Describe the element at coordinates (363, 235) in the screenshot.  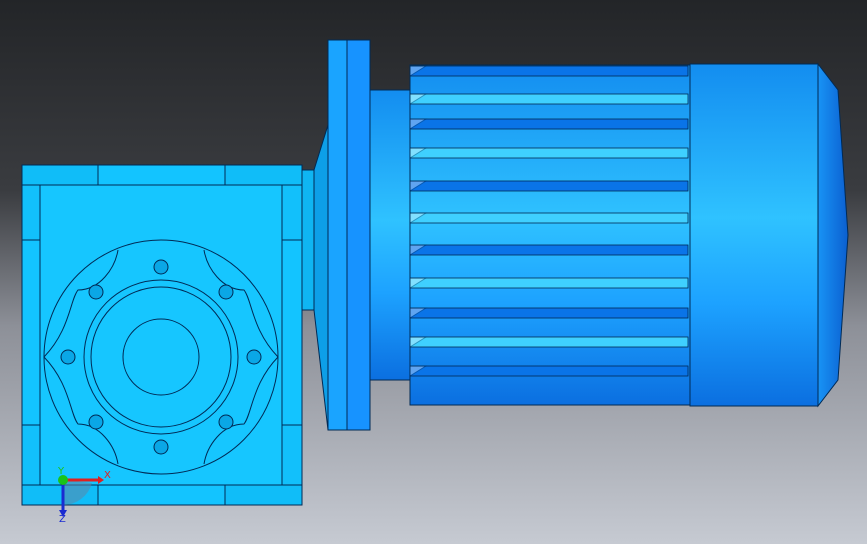
I see `motor-flange` at that location.